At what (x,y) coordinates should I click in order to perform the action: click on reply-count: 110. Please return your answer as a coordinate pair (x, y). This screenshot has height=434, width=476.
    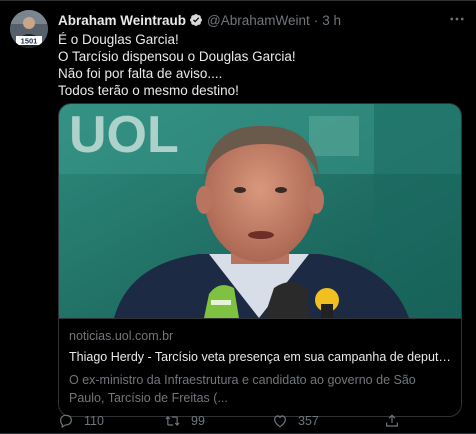
    Looking at the image, I should click on (94, 421).